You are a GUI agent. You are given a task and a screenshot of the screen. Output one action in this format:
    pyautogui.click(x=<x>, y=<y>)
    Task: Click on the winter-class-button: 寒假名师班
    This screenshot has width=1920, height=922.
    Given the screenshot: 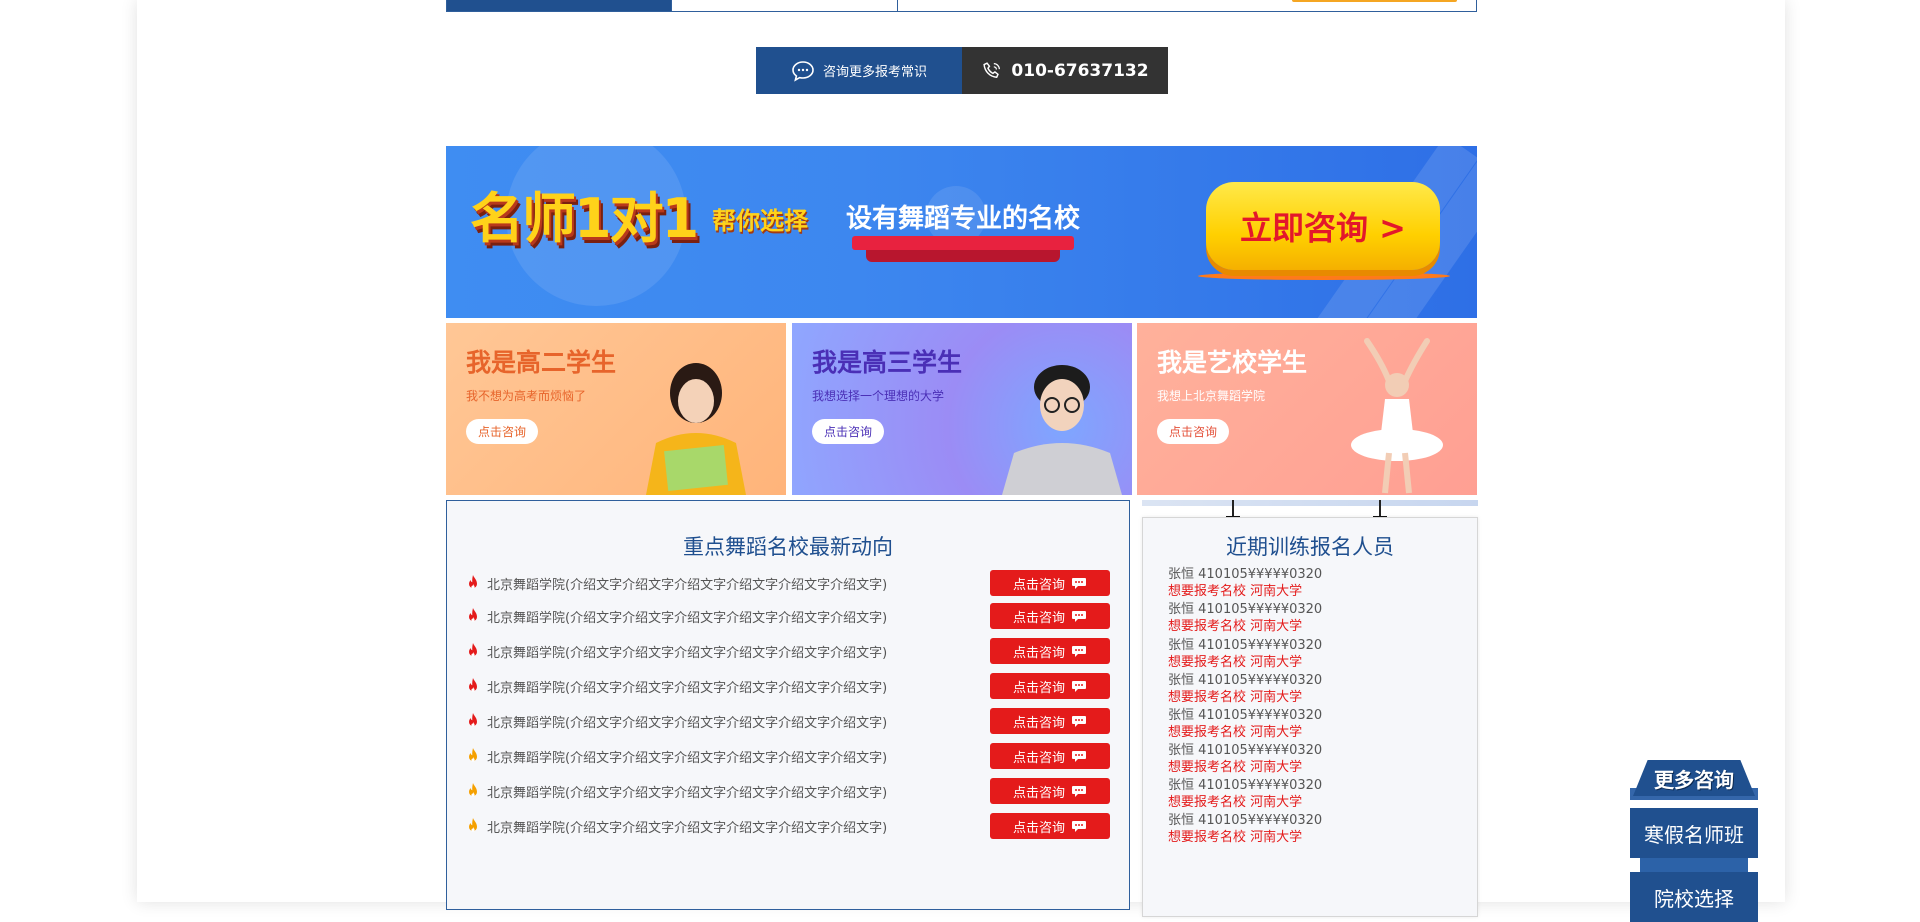 What is the action you would take?
    pyautogui.click(x=1694, y=833)
    